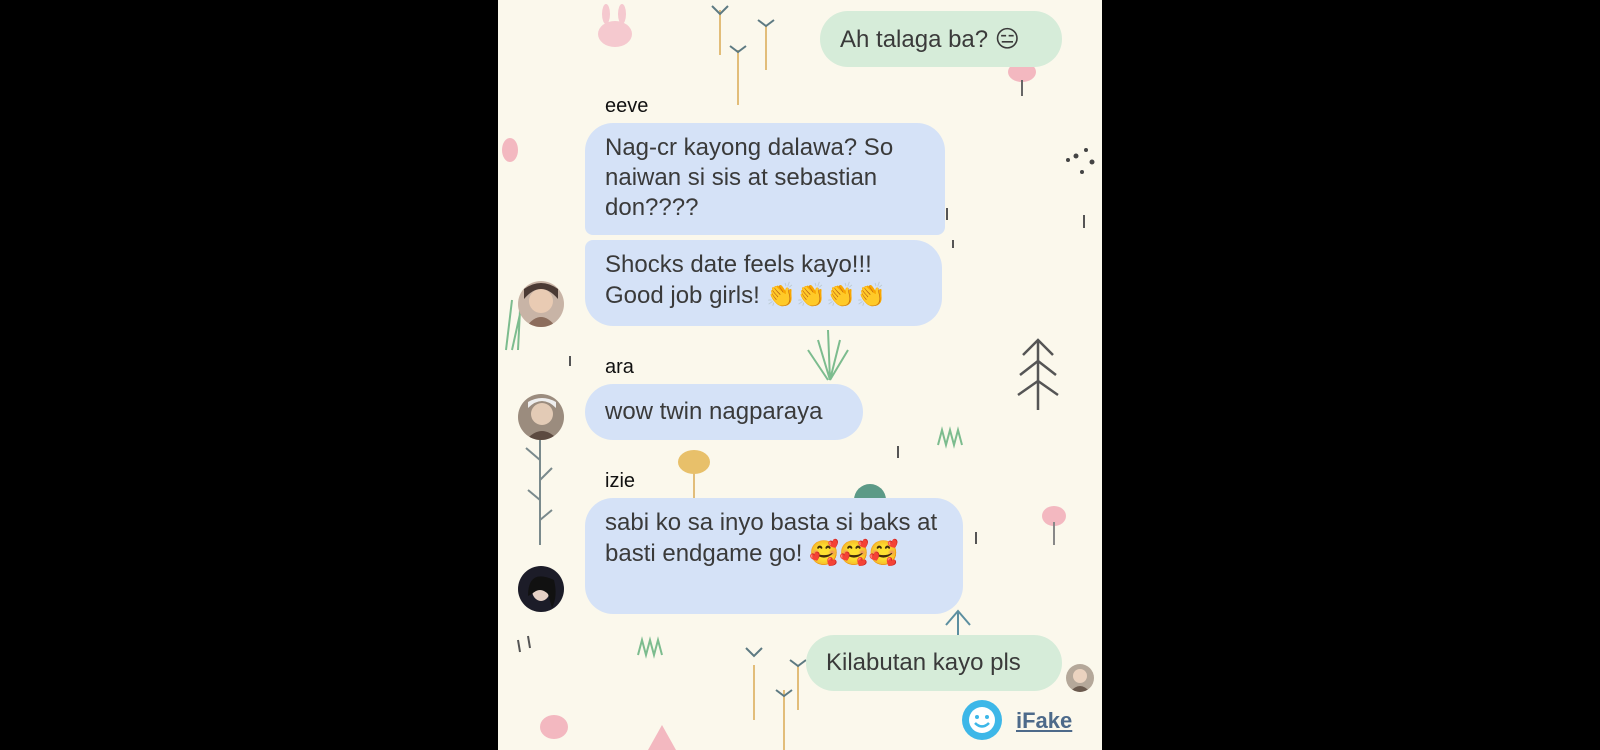 This screenshot has height=750, width=1600. I want to click on message-text: Kilabutan kayo pls, so click(923, 662).